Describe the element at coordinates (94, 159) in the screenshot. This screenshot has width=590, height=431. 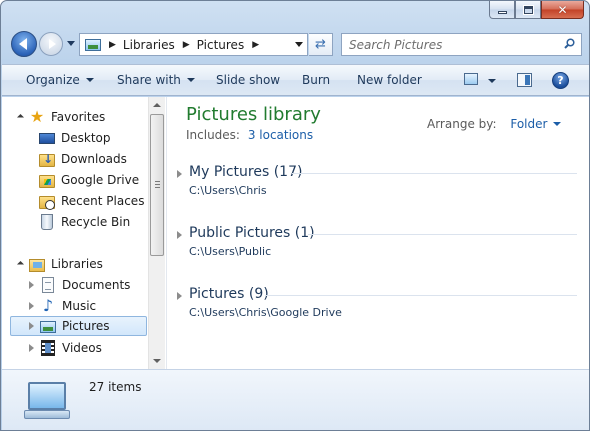
I see `sidebar-item-label: Downloads` at that location.